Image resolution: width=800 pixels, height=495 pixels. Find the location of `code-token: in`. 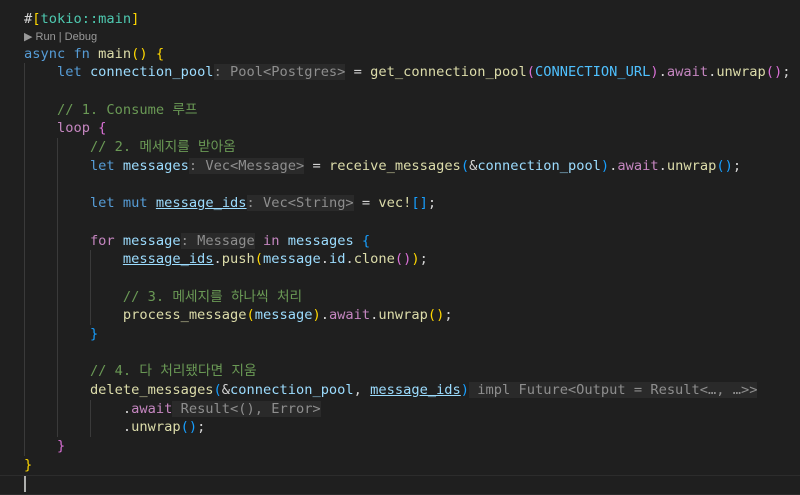

code-token: in is located at coordinates (267, 241).